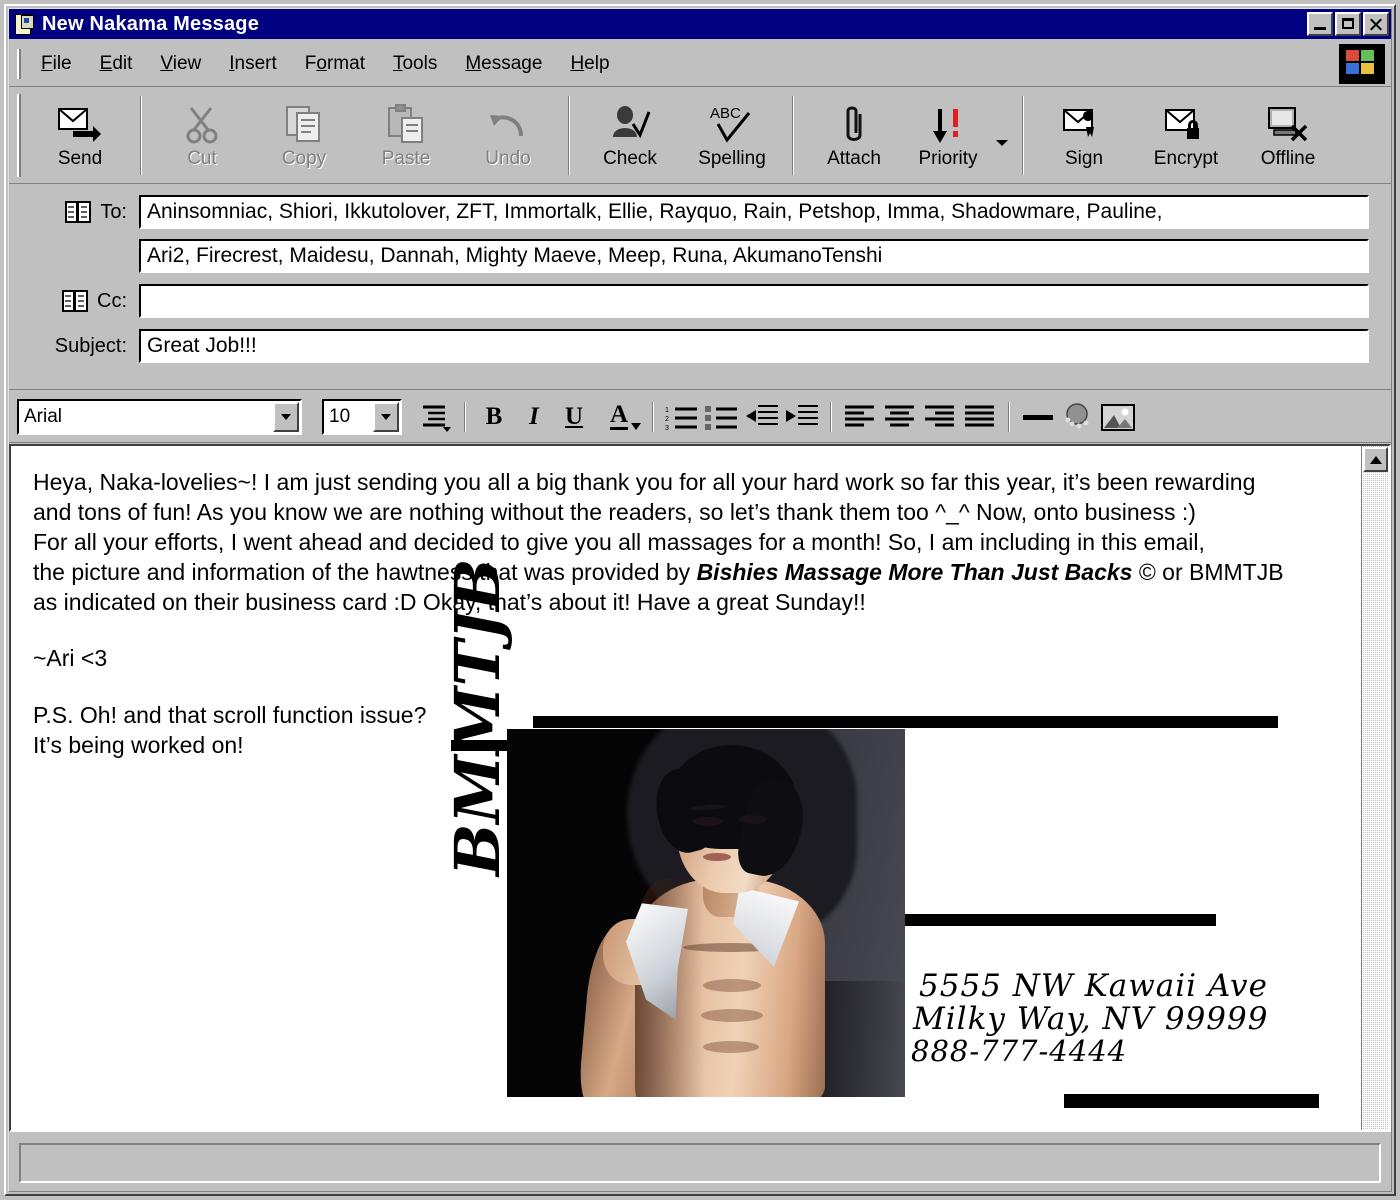  I want to click on undo-button: Undo, so click(508, 135).